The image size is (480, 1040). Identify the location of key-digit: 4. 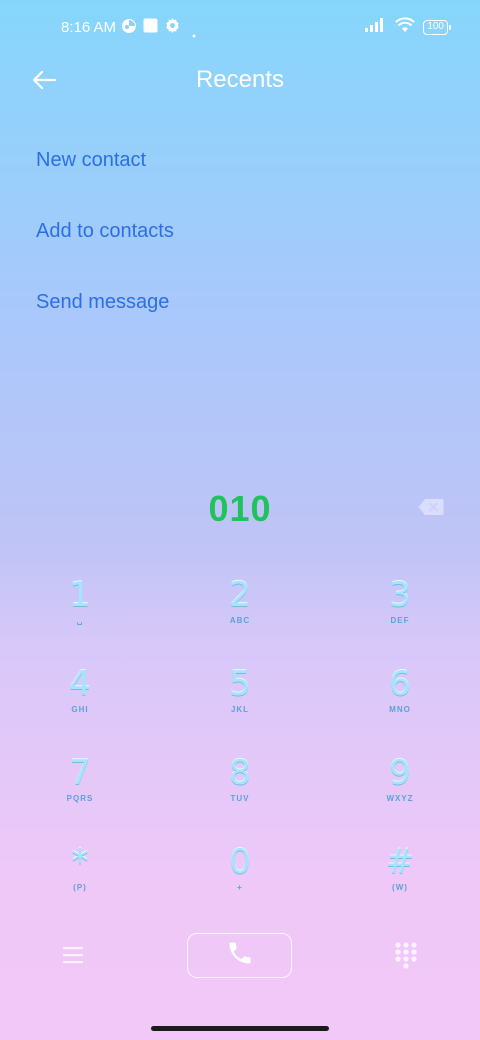
(80, 684).